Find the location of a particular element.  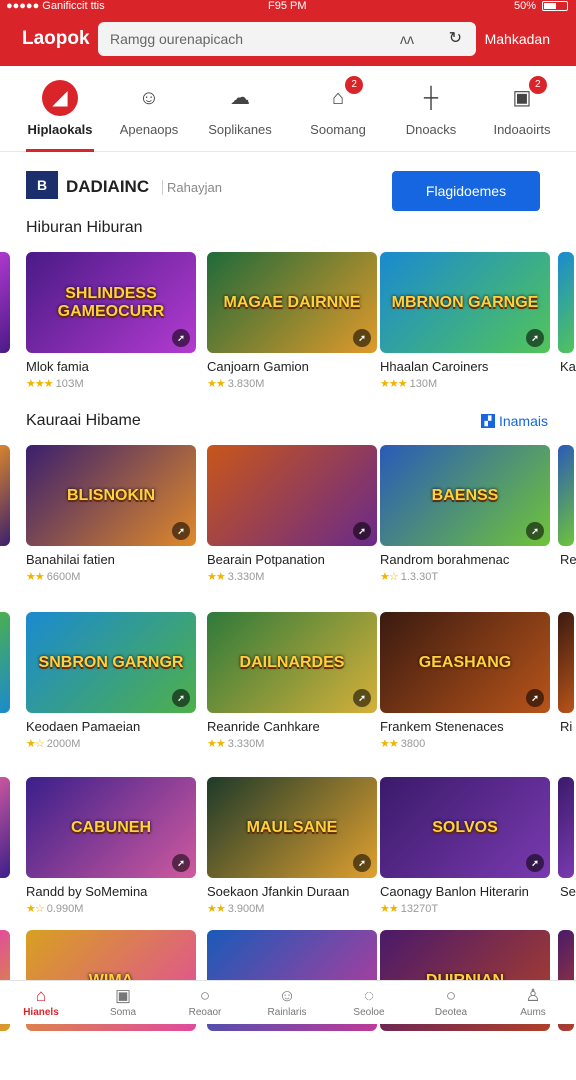

tab-1: ◢ Hiplaokals is located at coordinates (60, 109).